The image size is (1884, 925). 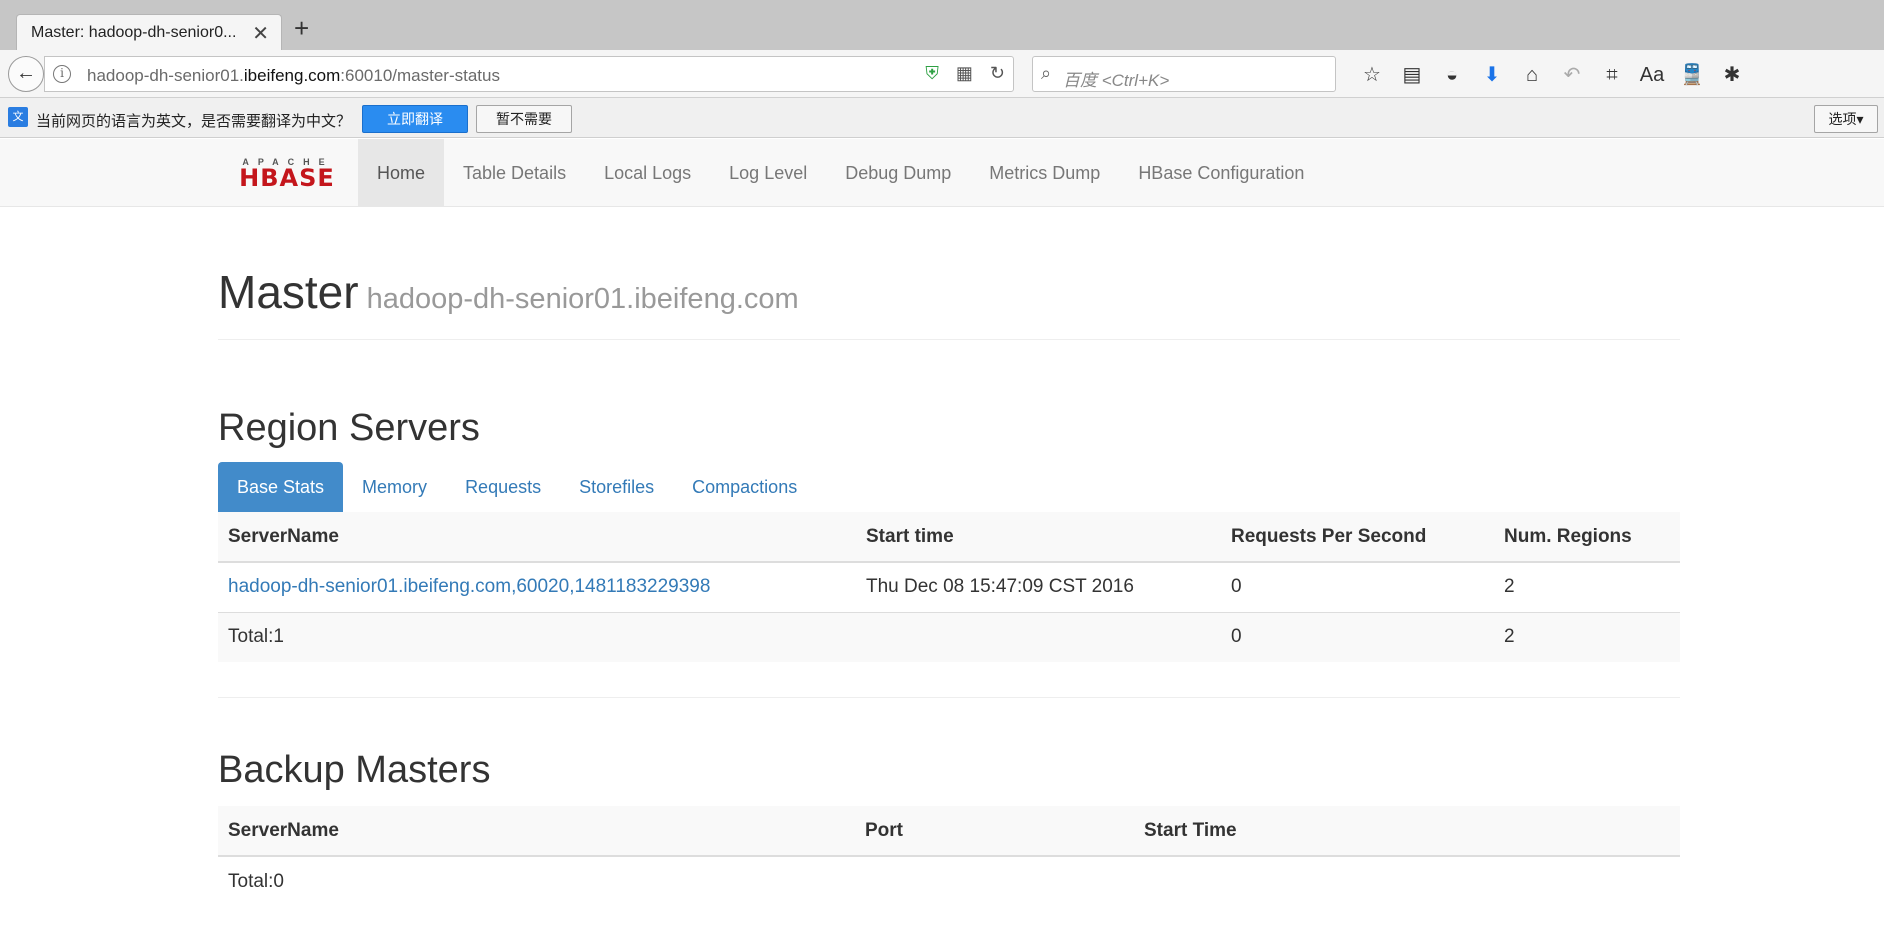 What do you see at coordinates (1587, 537) in the screenshot?
I see `col-num-regions: Num. Regions` at bounding box center [1587, 537].